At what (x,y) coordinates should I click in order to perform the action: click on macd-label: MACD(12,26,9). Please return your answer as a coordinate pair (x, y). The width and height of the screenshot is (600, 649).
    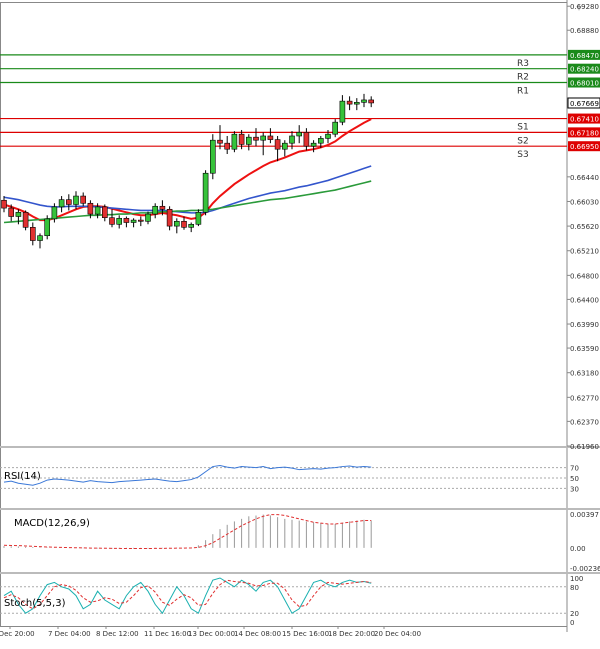
    Looking at the image, I should click on (52, 523).